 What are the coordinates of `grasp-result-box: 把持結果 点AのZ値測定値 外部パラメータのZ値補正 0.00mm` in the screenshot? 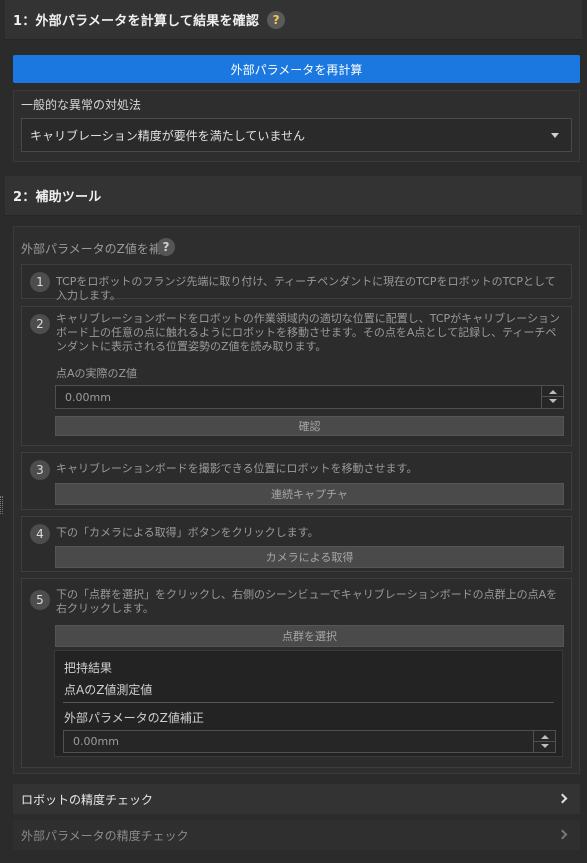 It's located at (308, 703).